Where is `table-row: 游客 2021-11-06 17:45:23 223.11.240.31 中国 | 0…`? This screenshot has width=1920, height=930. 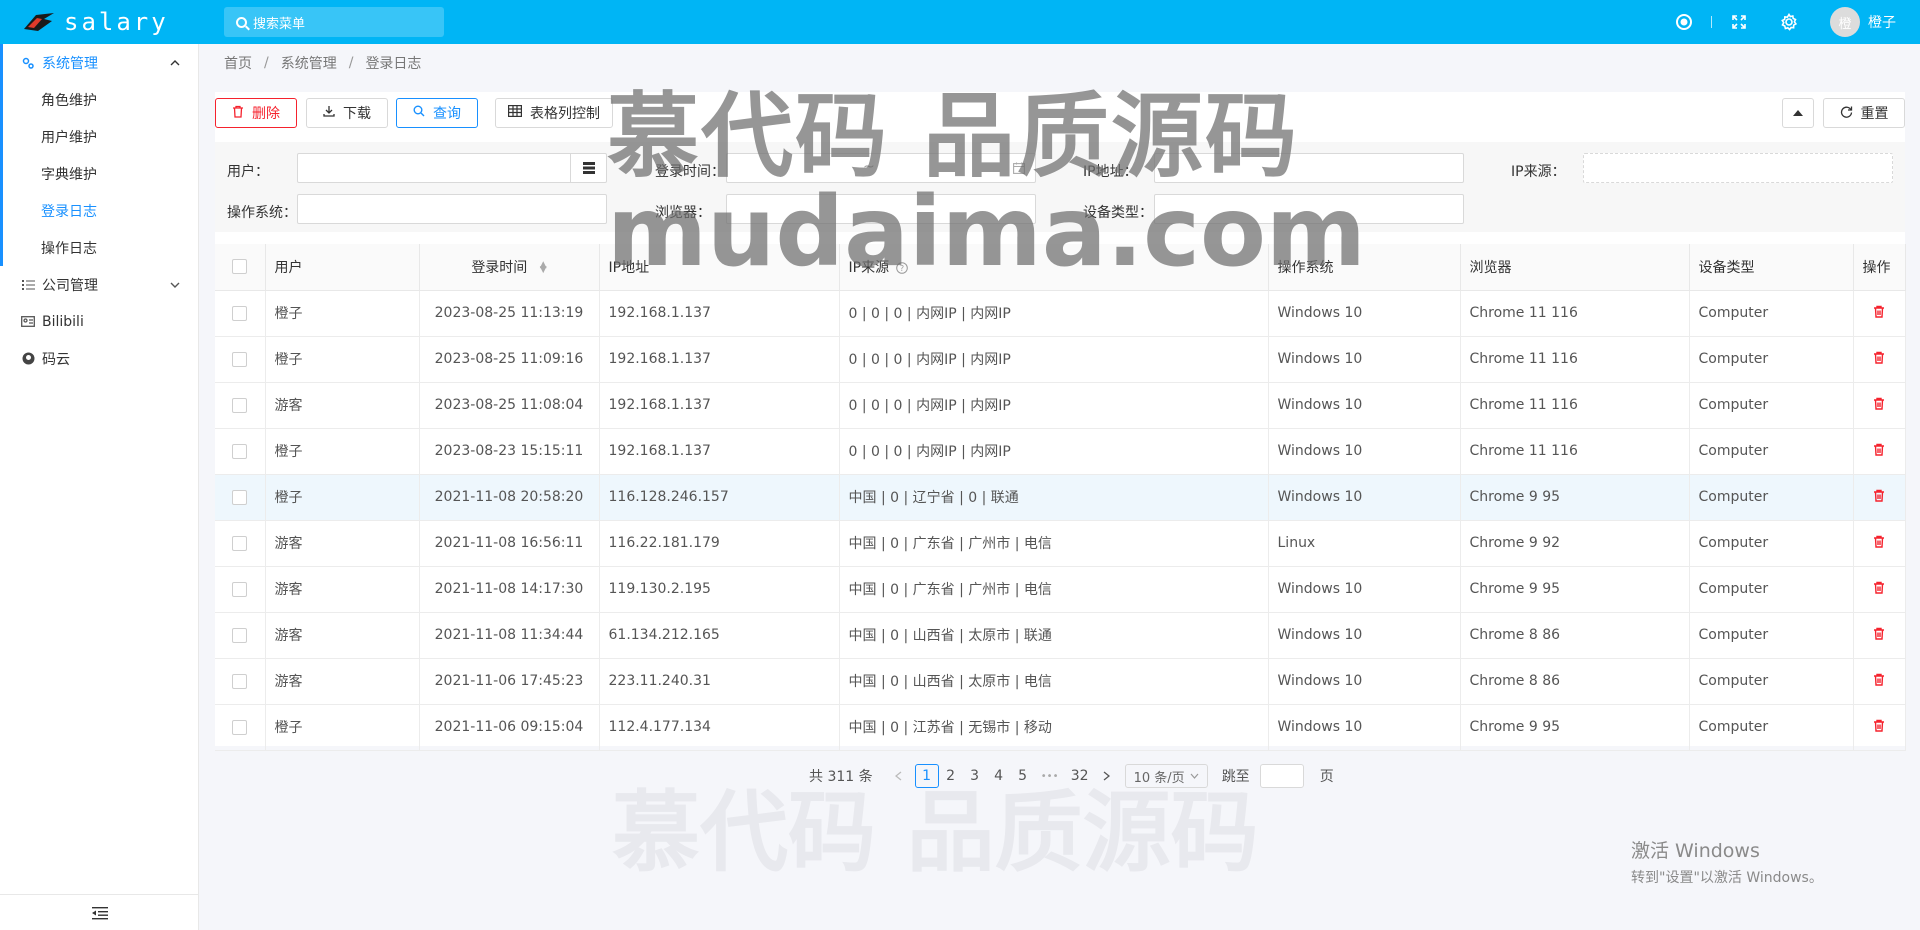
table-row: 游客 2021-11-06 17:45:23 223.11.240.31 中国 | 0… is located at coordinates (1060, 681).